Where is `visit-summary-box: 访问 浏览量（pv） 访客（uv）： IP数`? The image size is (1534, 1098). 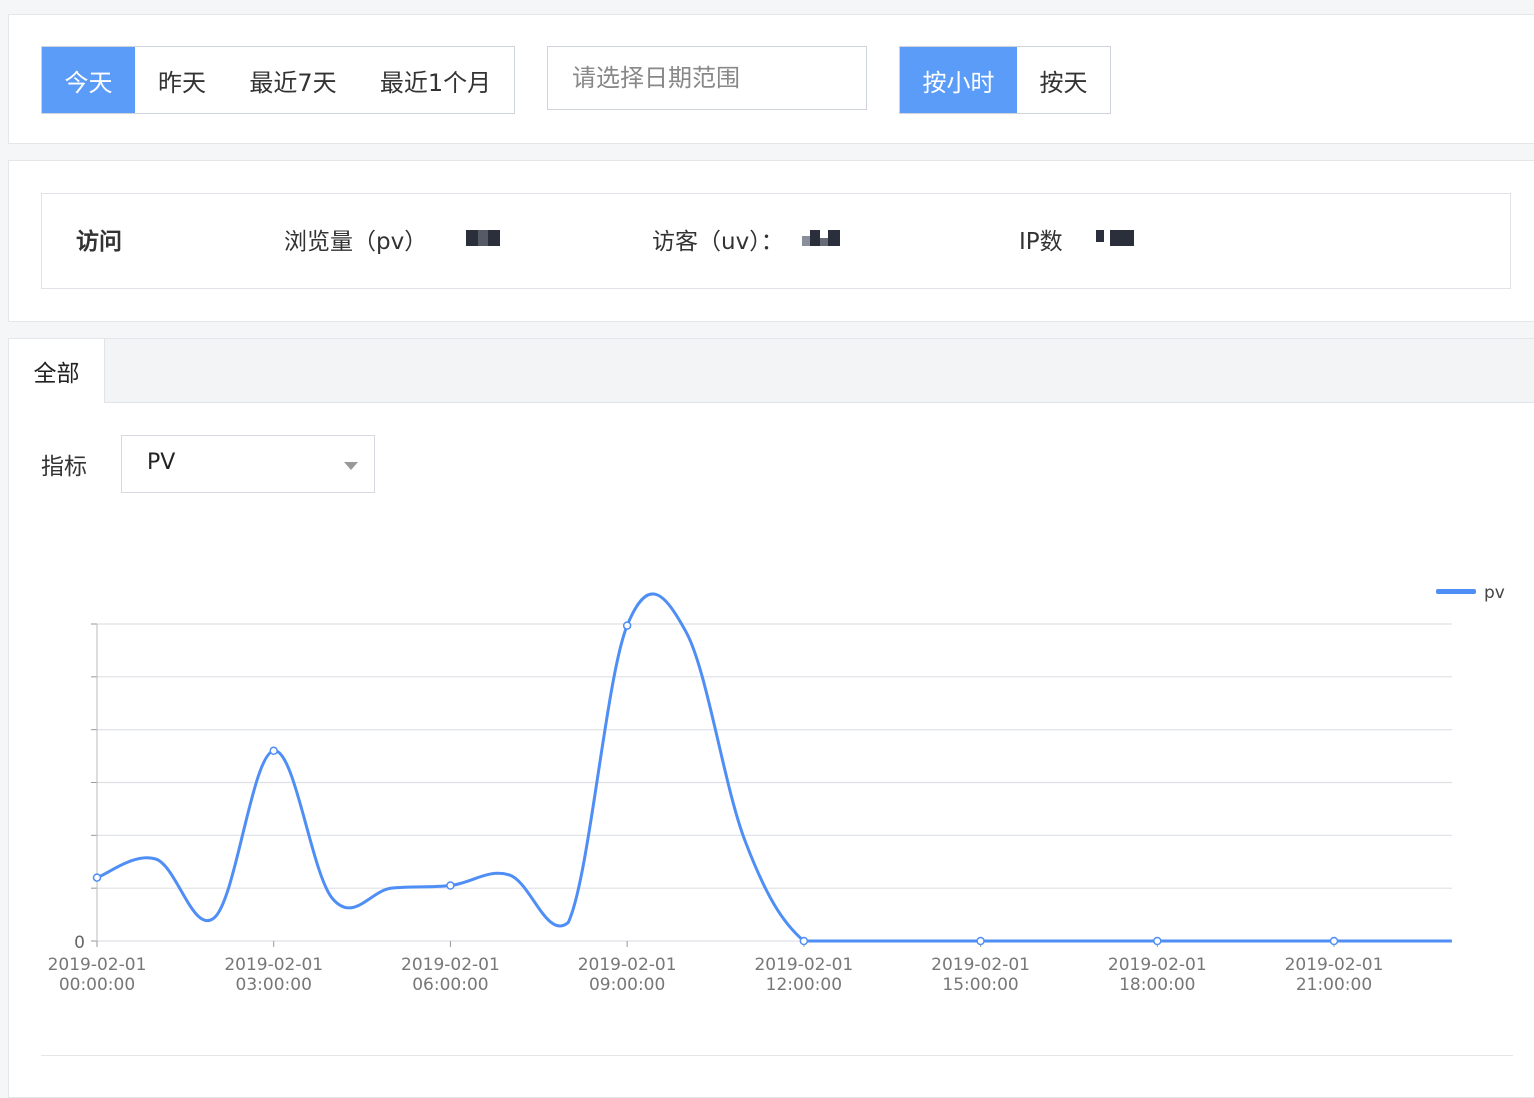
visit-summary-box: 访问 浏览量（pv） 访客（uv）： IP数 is located at coordinates (776, 241).